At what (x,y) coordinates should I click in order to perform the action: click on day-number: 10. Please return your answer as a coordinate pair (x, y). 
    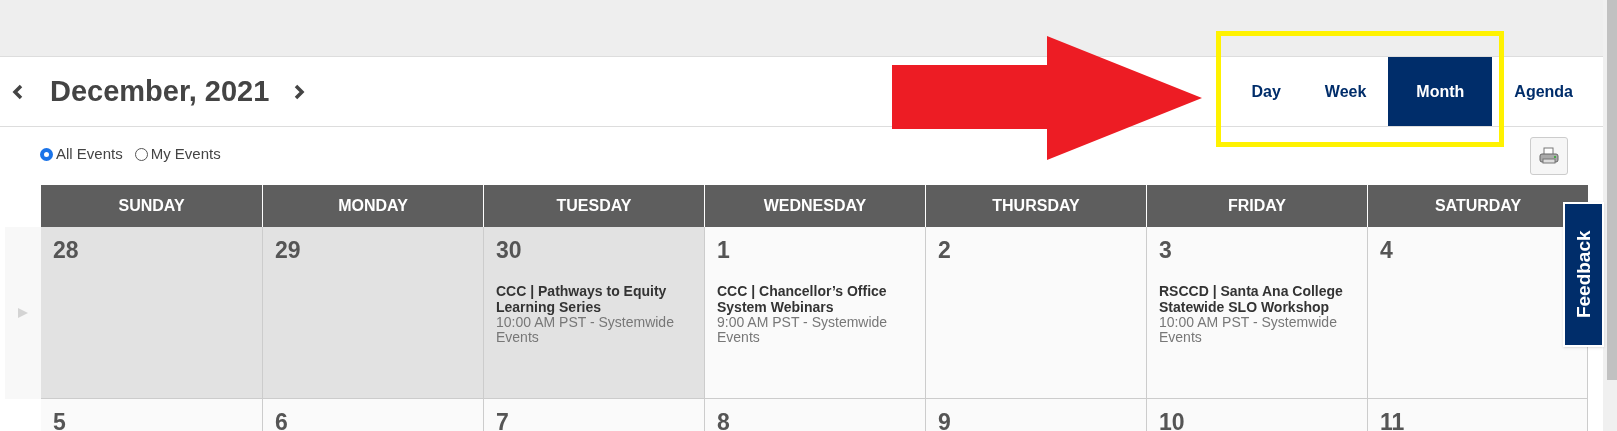
    Looking at the image, I should click on (1172, 419).